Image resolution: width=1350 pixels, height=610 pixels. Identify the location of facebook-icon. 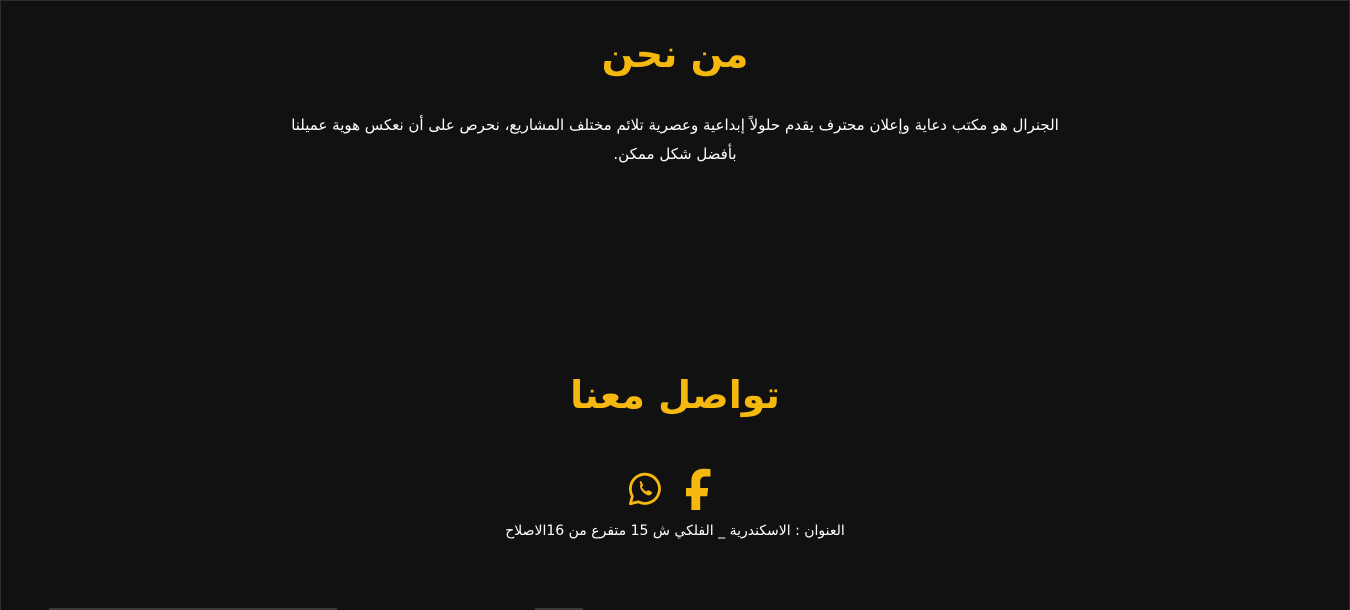
(698, 489).